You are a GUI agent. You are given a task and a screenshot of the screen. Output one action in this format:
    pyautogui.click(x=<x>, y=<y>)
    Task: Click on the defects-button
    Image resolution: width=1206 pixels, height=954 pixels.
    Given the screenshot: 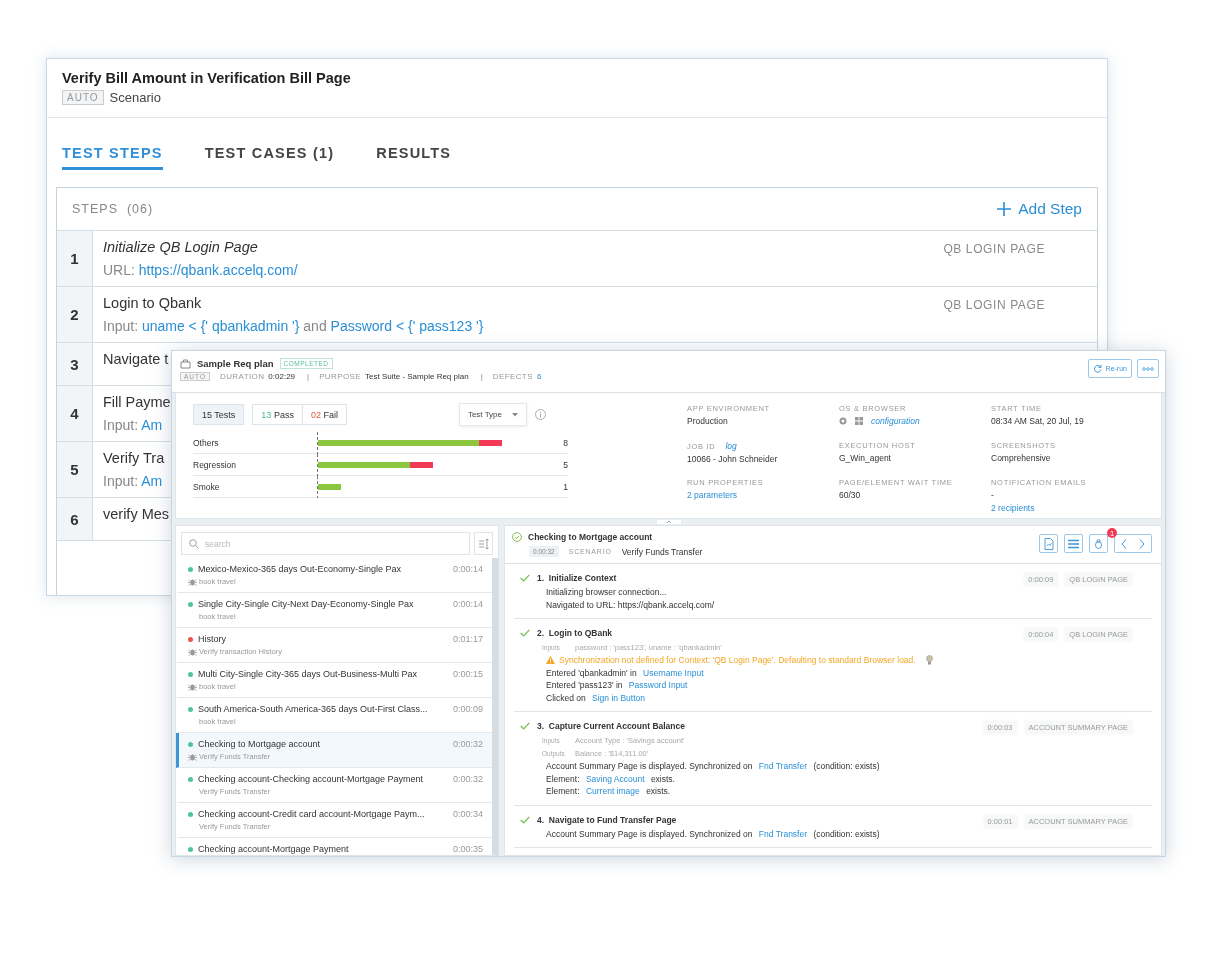 What is the action you would take?
    pyautogui.click(x=1098, y=543)
    